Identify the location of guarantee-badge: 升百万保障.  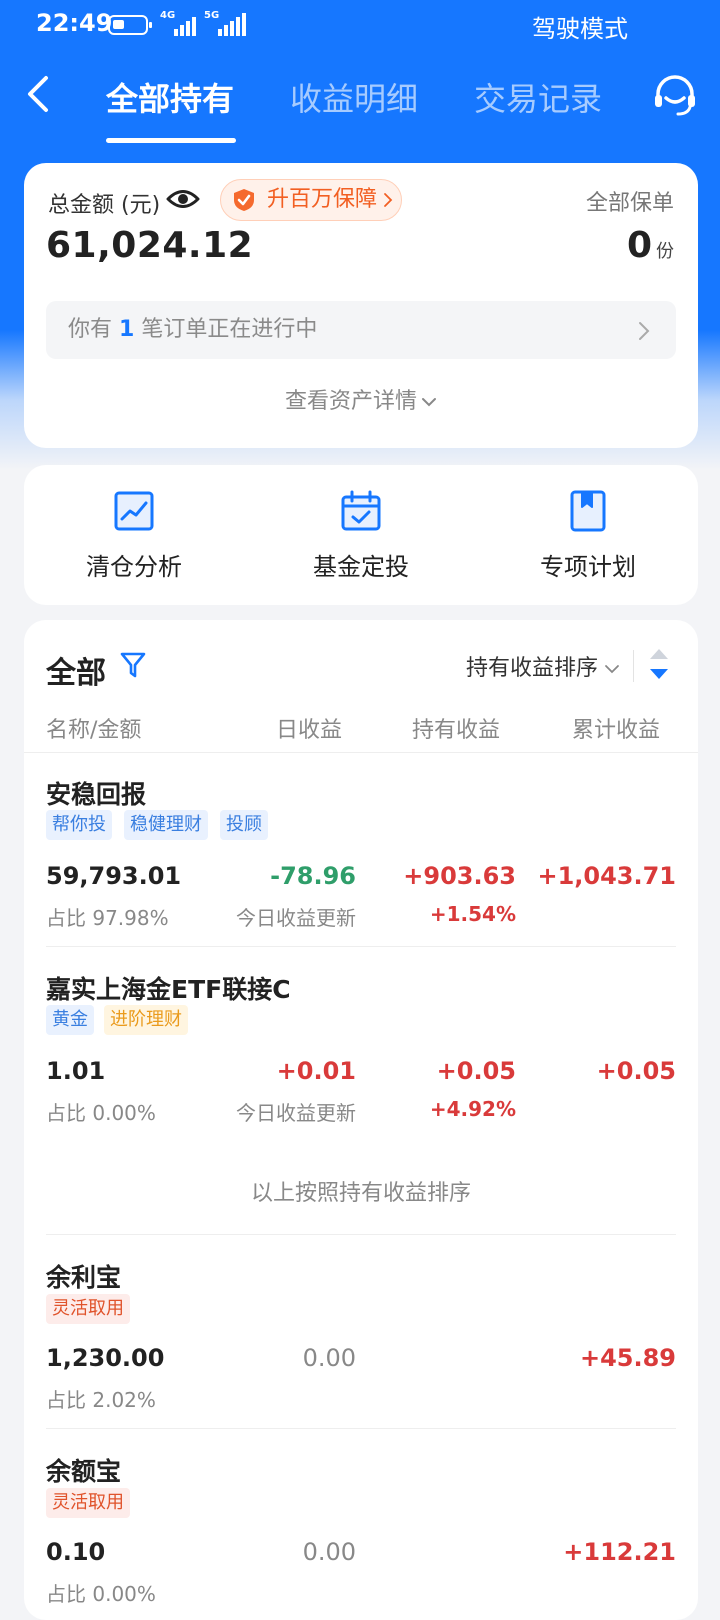
(311, 200).